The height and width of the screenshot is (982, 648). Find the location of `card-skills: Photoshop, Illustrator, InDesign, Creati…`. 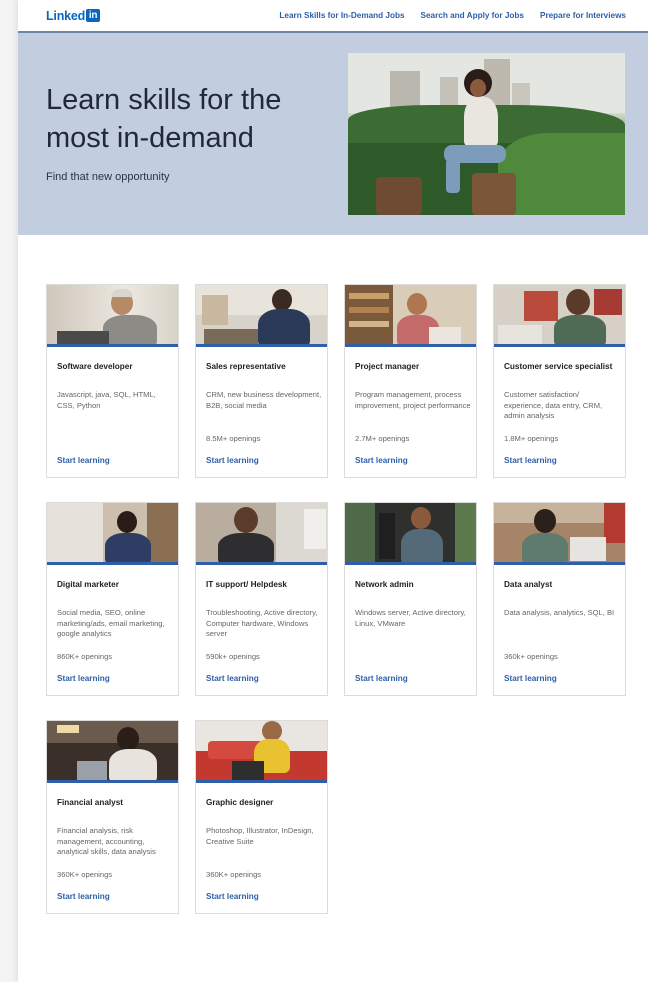

card-skills: Photoshop, Illustrator, InDesign, Creati… is located at coordinates (260, 836).